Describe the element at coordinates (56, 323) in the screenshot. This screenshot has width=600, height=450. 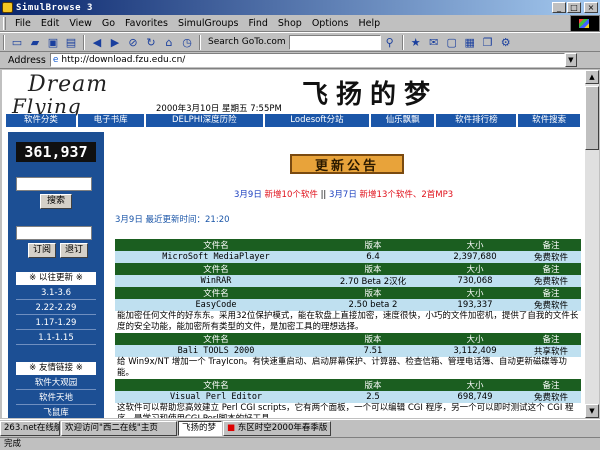
I see `history-item: 1.17-1.29` at that location.